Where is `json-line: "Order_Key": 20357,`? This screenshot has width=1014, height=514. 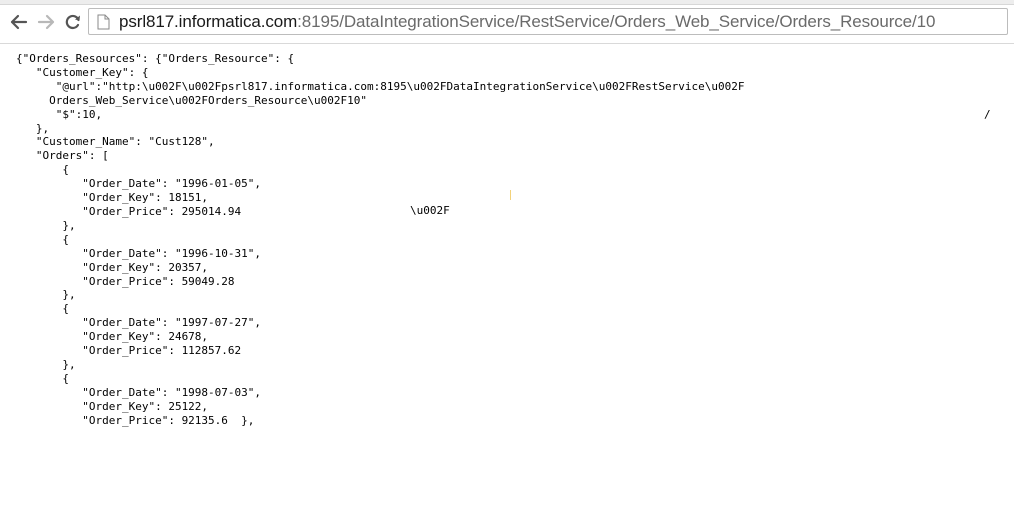
json-line: "Order_Key": 20357, is located at coordinates (112, 267).